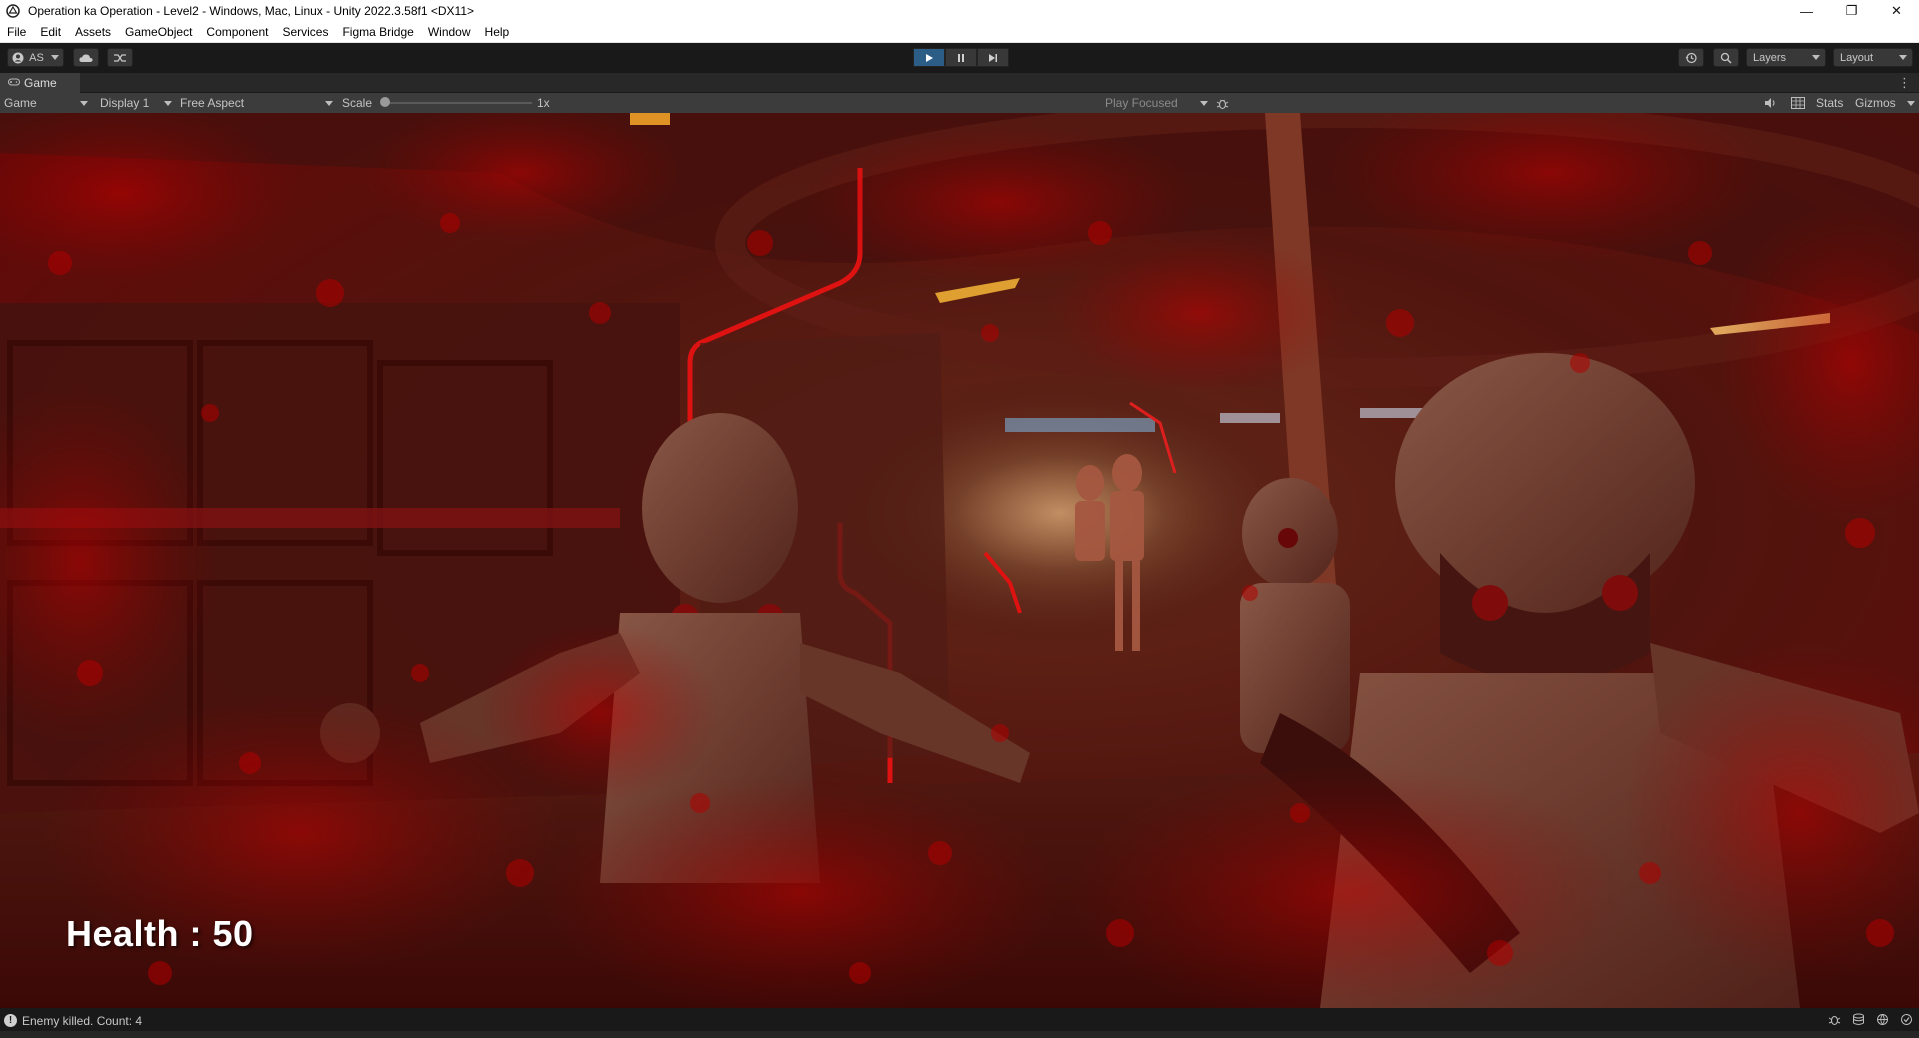 The height and width of the screenshot is (1038, 1919). I want to click on view-mode-dropdown: Game, so click(46, 103).